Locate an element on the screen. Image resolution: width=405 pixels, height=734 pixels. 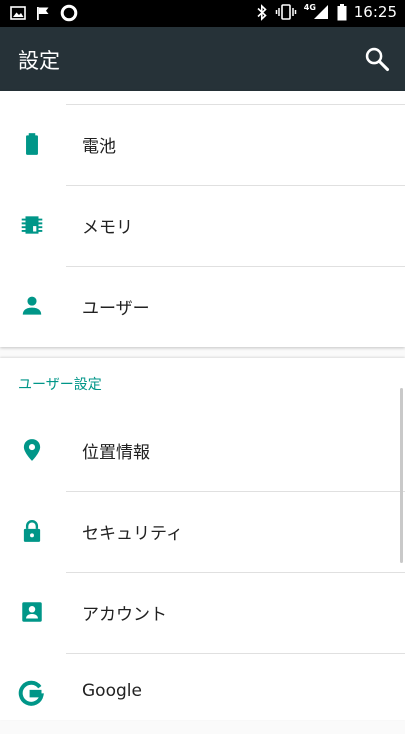
settings-item-label: Google is located at coordinates (112, 691).